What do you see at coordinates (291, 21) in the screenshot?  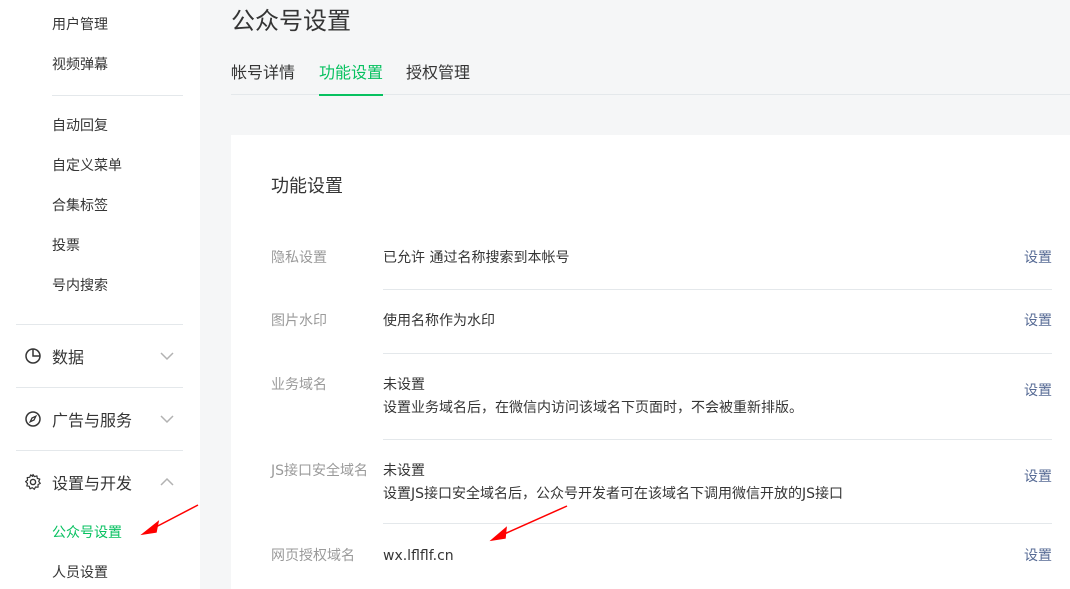 I see `page-title: 公众号设置` at bounding box center [291, 21].